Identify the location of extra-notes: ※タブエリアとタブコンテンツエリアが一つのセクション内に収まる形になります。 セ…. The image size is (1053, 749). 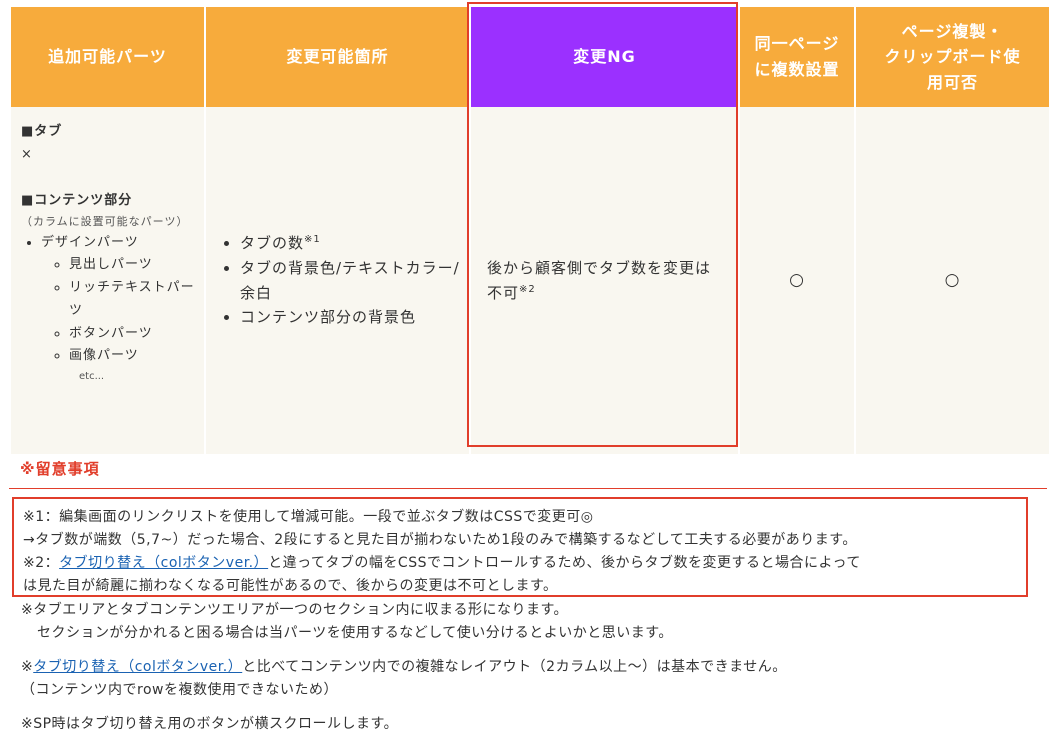
(404, 667).